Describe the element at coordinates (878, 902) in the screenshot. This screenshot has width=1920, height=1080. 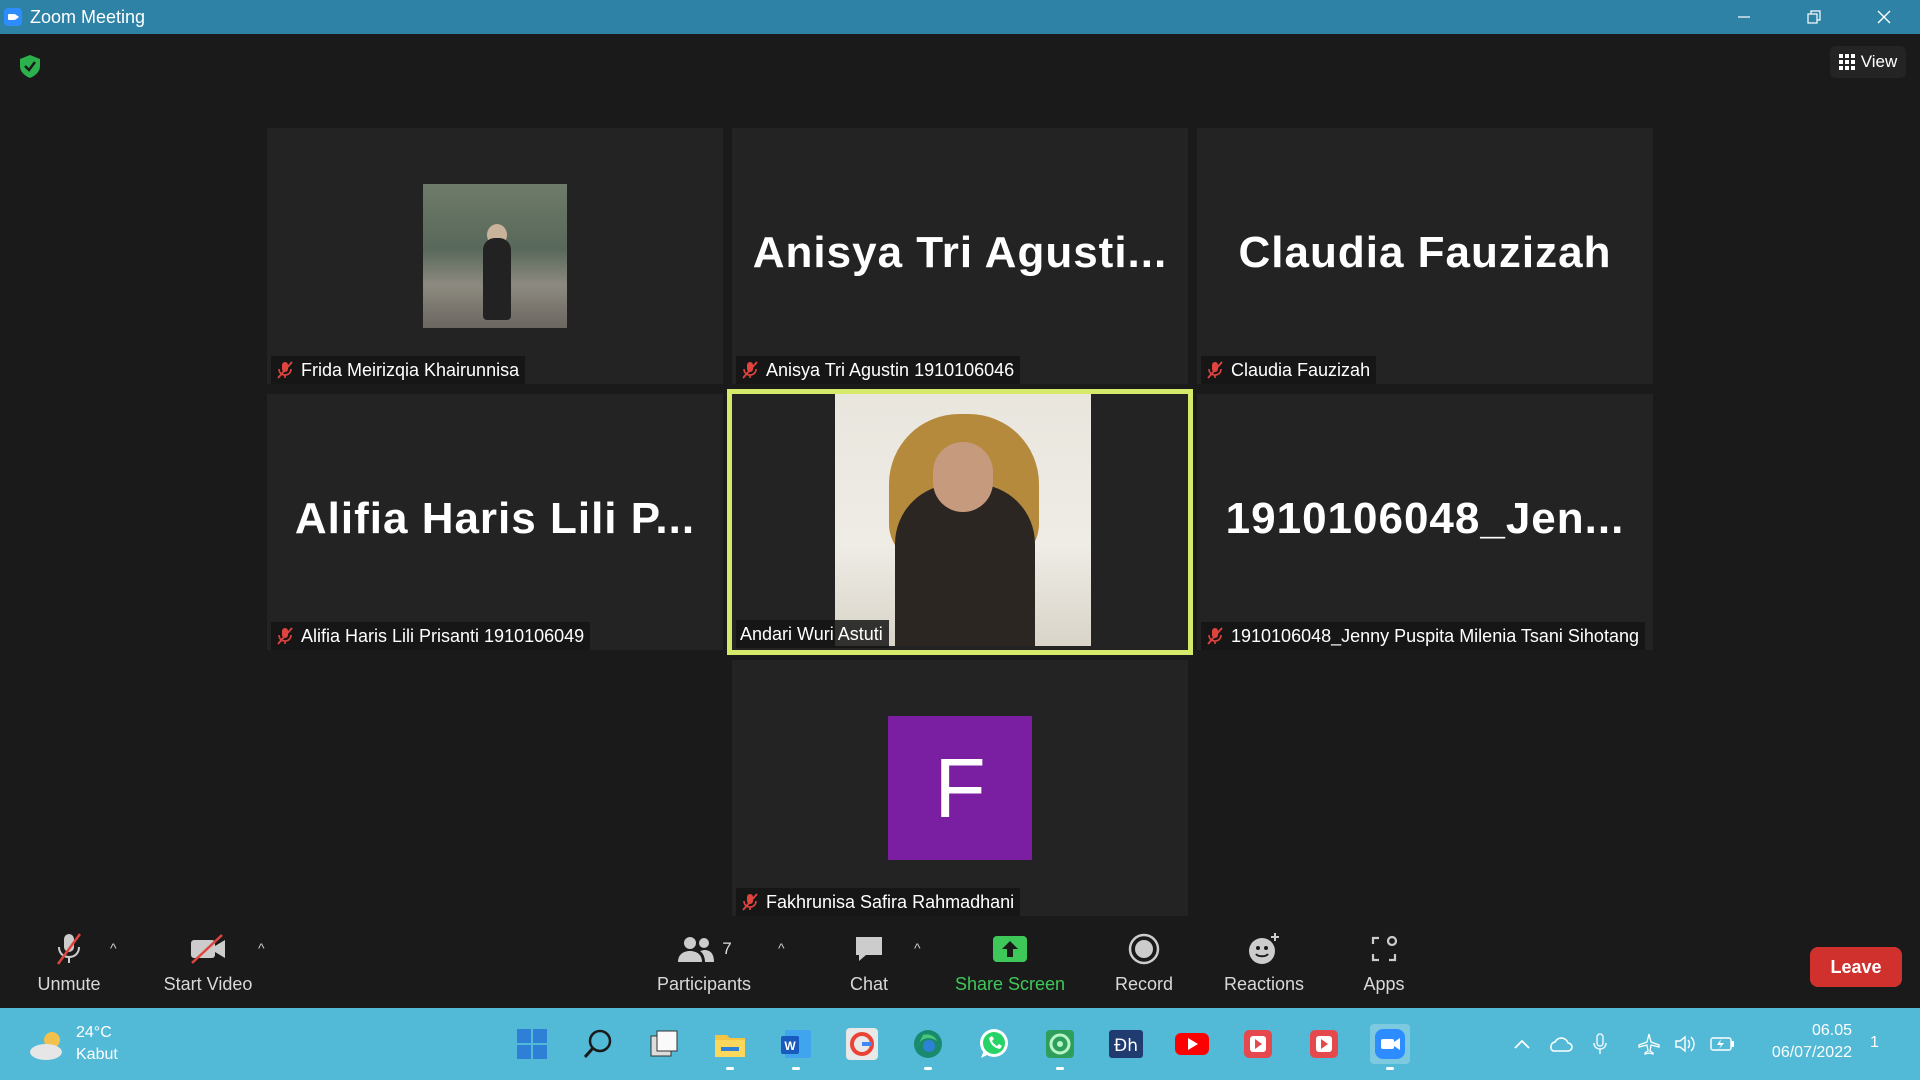
I see `participant-name-label: Fakhrunisa Safira Rahmadhani` at that location.